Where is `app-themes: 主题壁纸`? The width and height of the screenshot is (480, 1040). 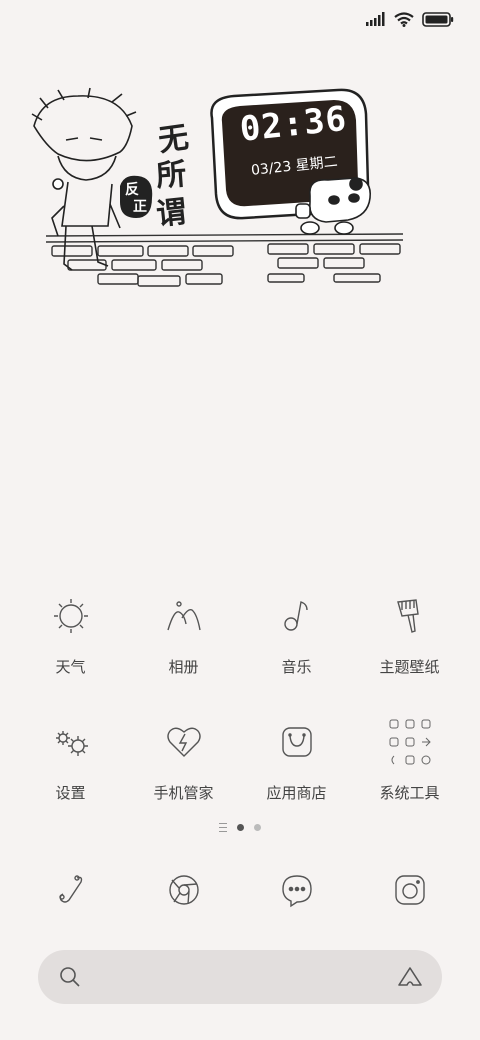 app-themes: 主题壁纸 is located at coordinates (409, 655).